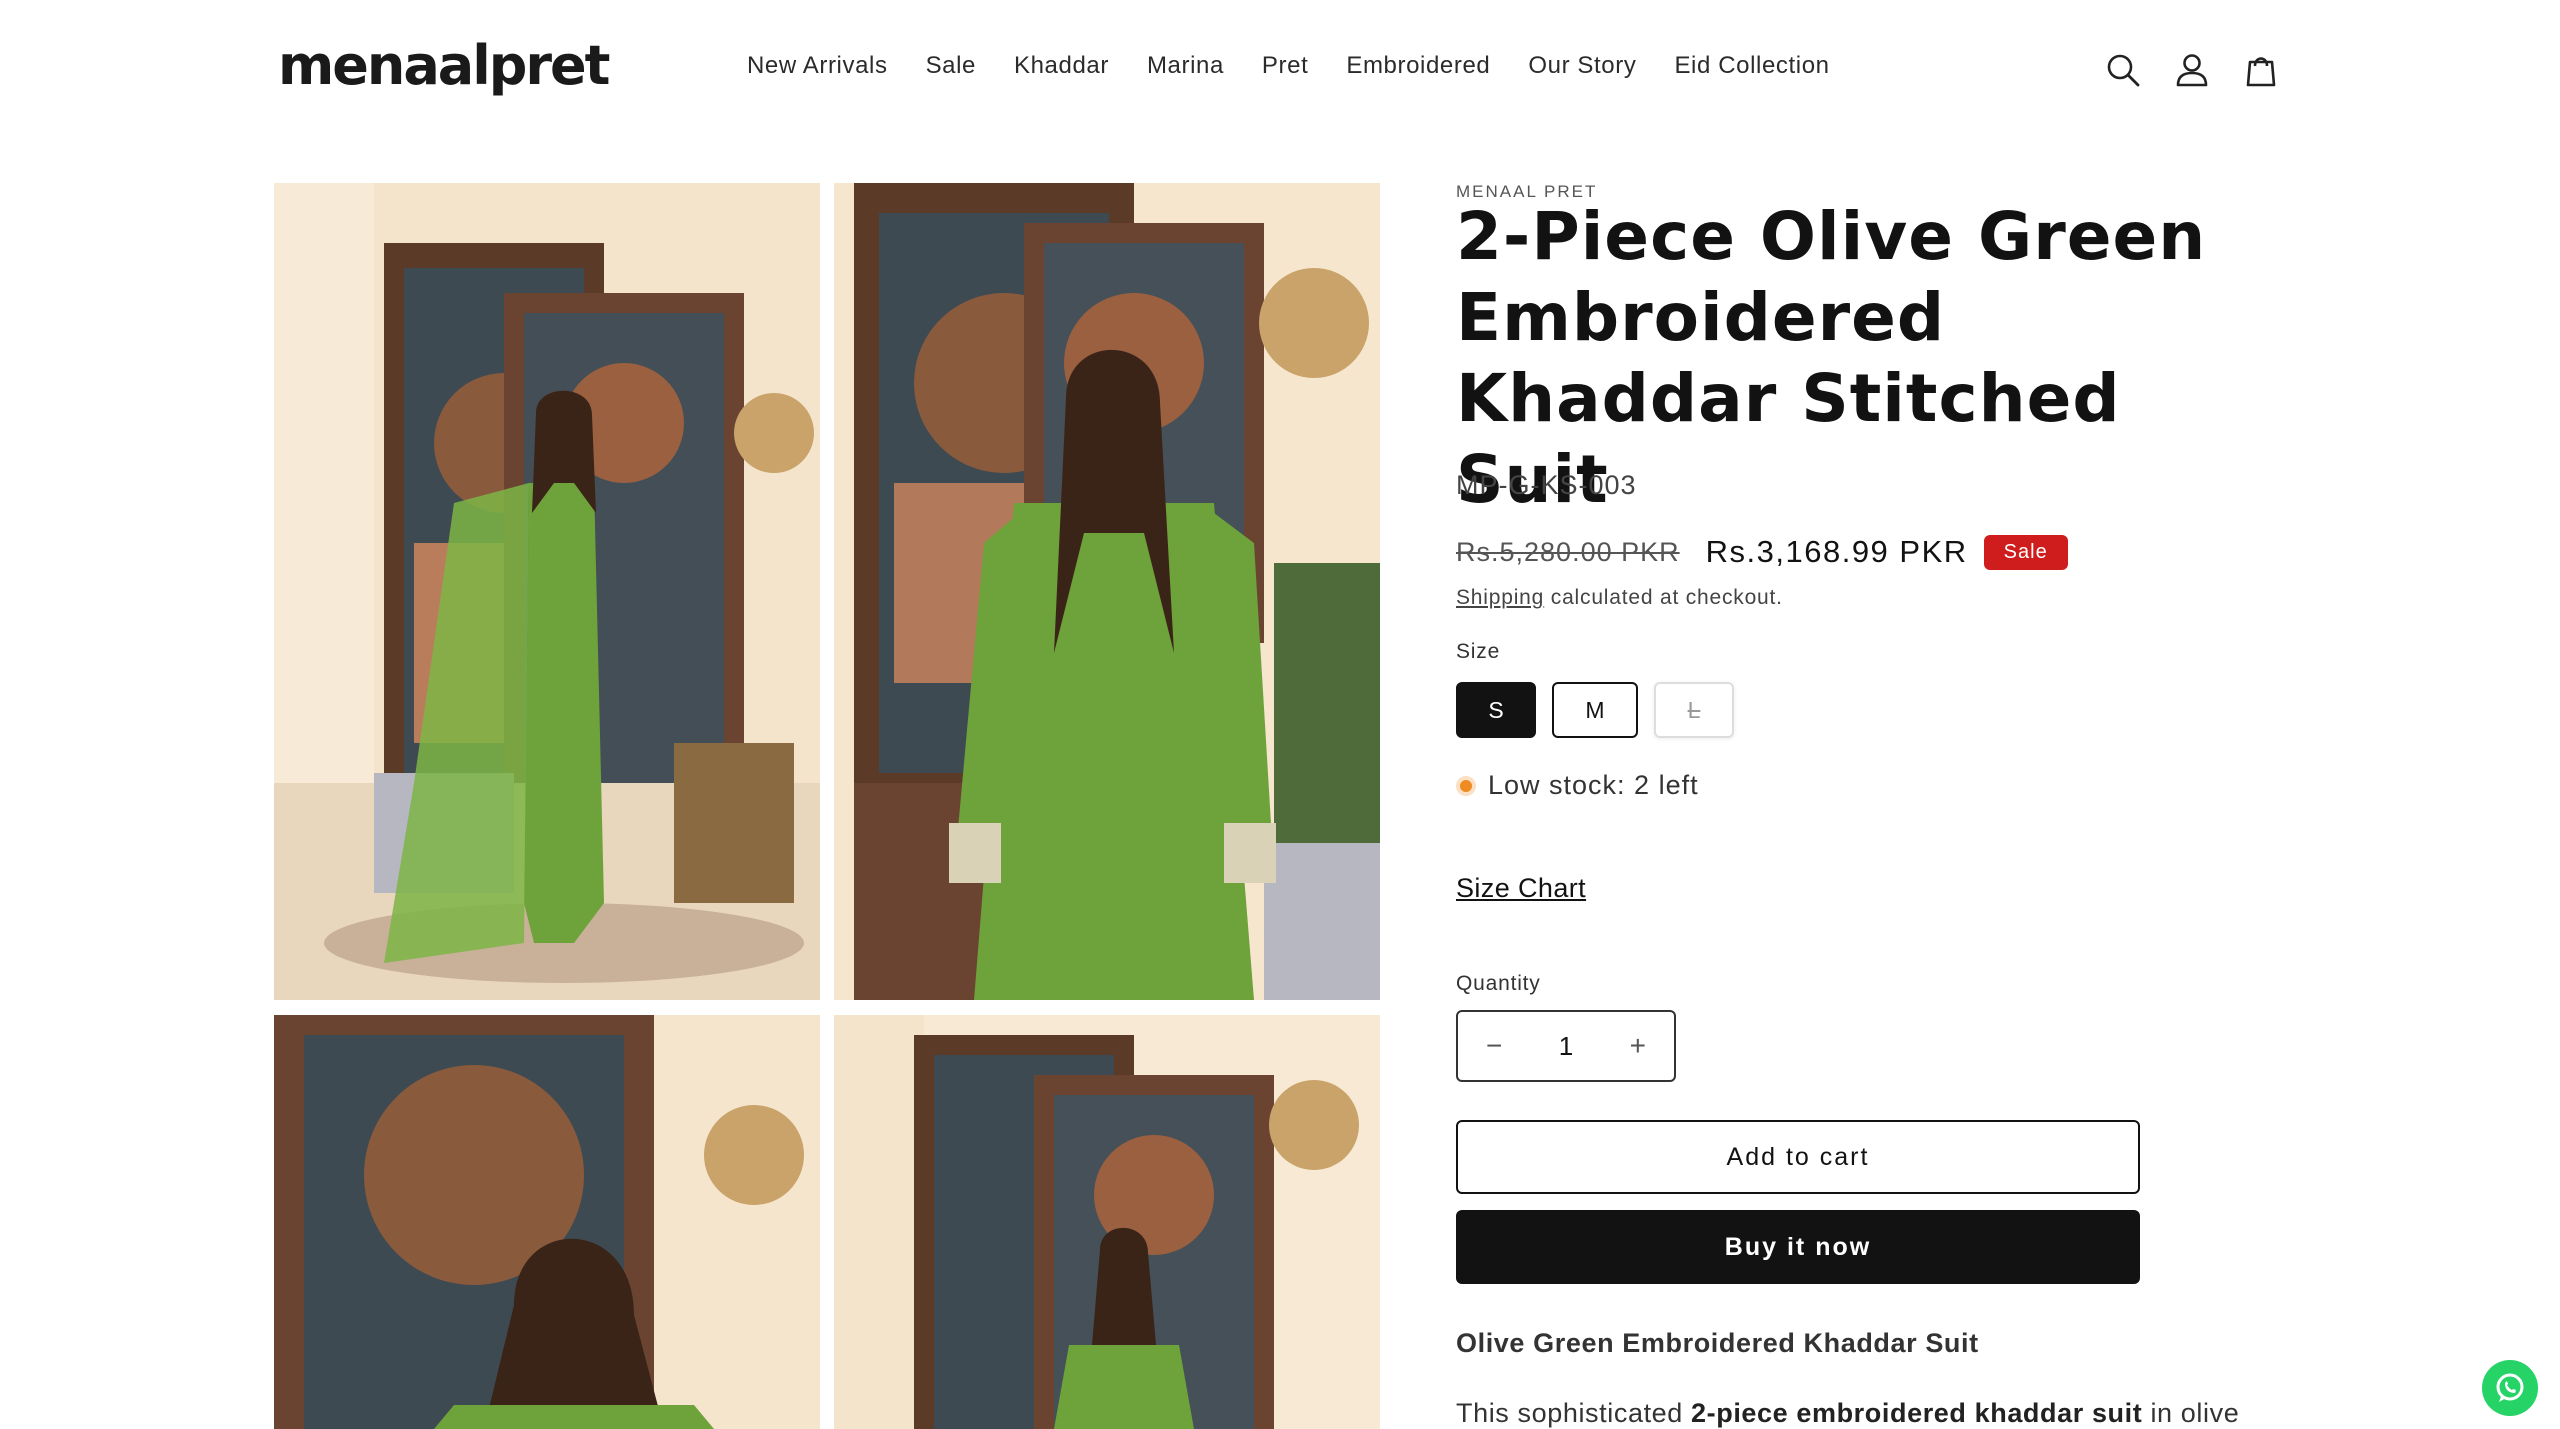  What do you see at coordinates (2025, 552) in the screenshot?
I see `sale-badge: Sale` at bounding box center [2025, 552].